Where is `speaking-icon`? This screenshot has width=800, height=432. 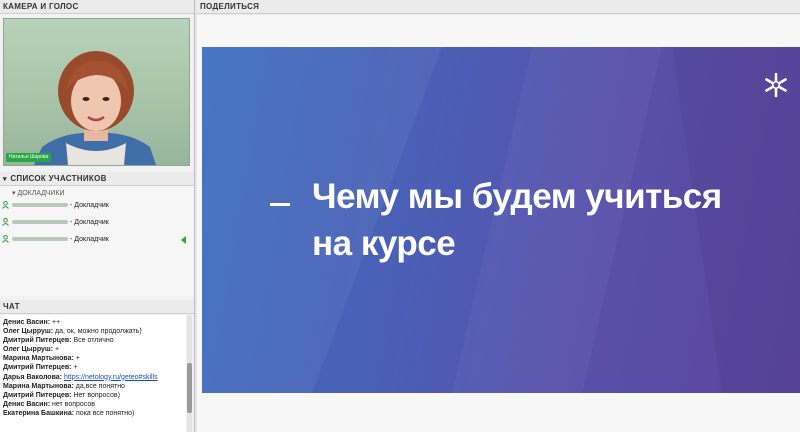 speaking-icon is located at coordinates (183, 240).